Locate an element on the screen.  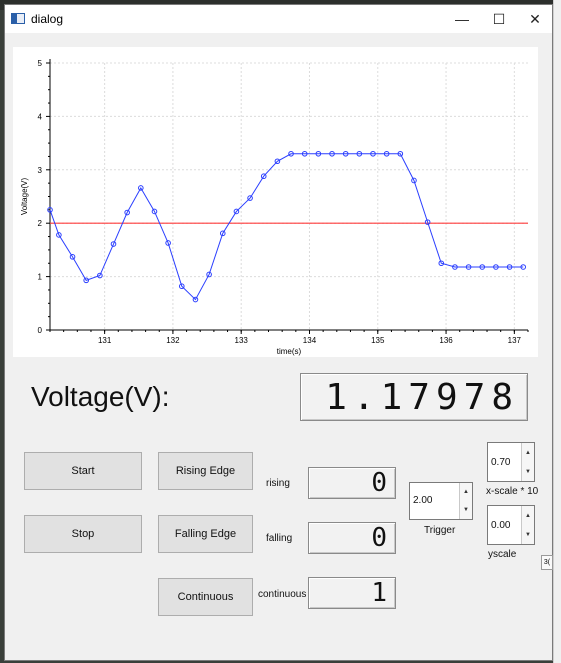
rising-edge-button: Rising Edge is located at coordinates (205, 471).